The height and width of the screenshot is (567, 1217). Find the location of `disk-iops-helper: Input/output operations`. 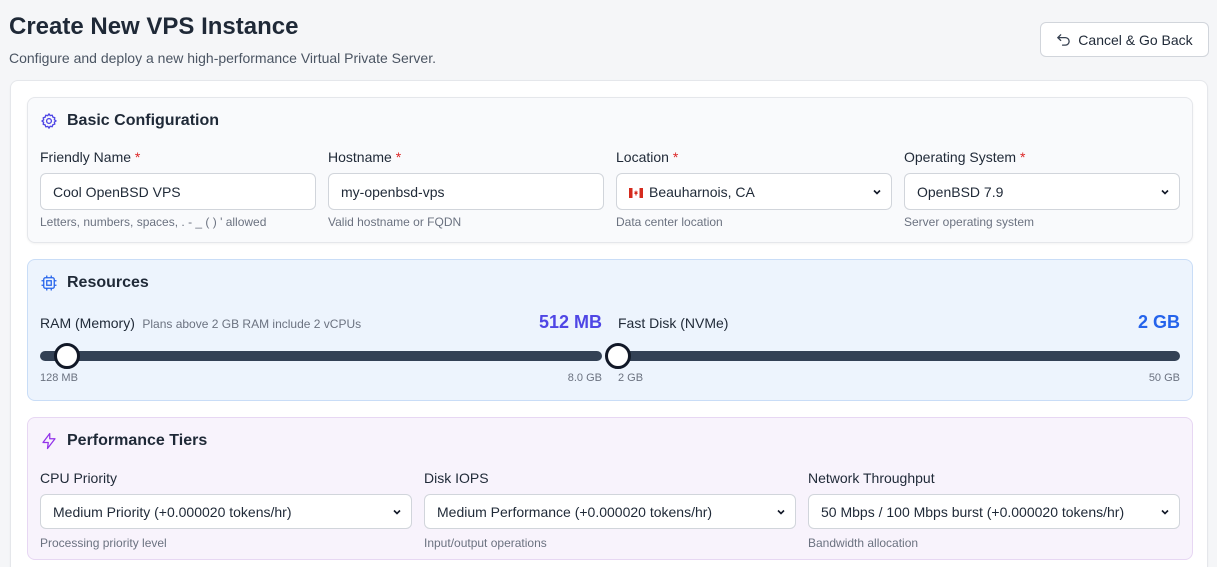

disk-iops-helper: Input/output operations is located at coordinates (485, 543).